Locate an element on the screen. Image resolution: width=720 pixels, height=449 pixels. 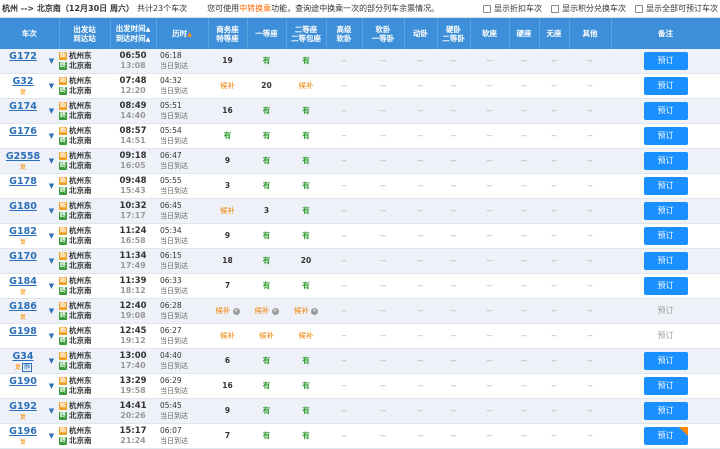
train-number-link: G184 is located at coordinates (23, 281).